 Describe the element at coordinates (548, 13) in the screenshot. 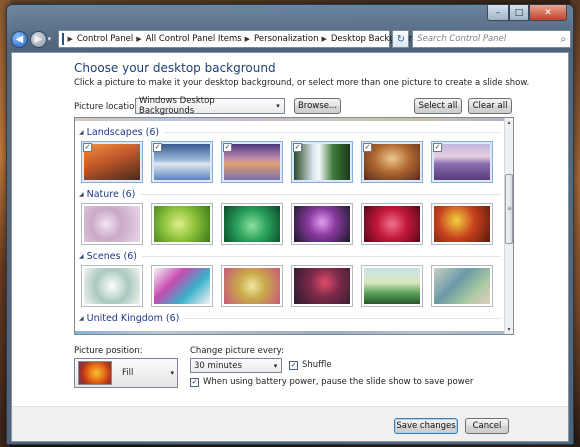

I see `close-button: ✕` at that location.